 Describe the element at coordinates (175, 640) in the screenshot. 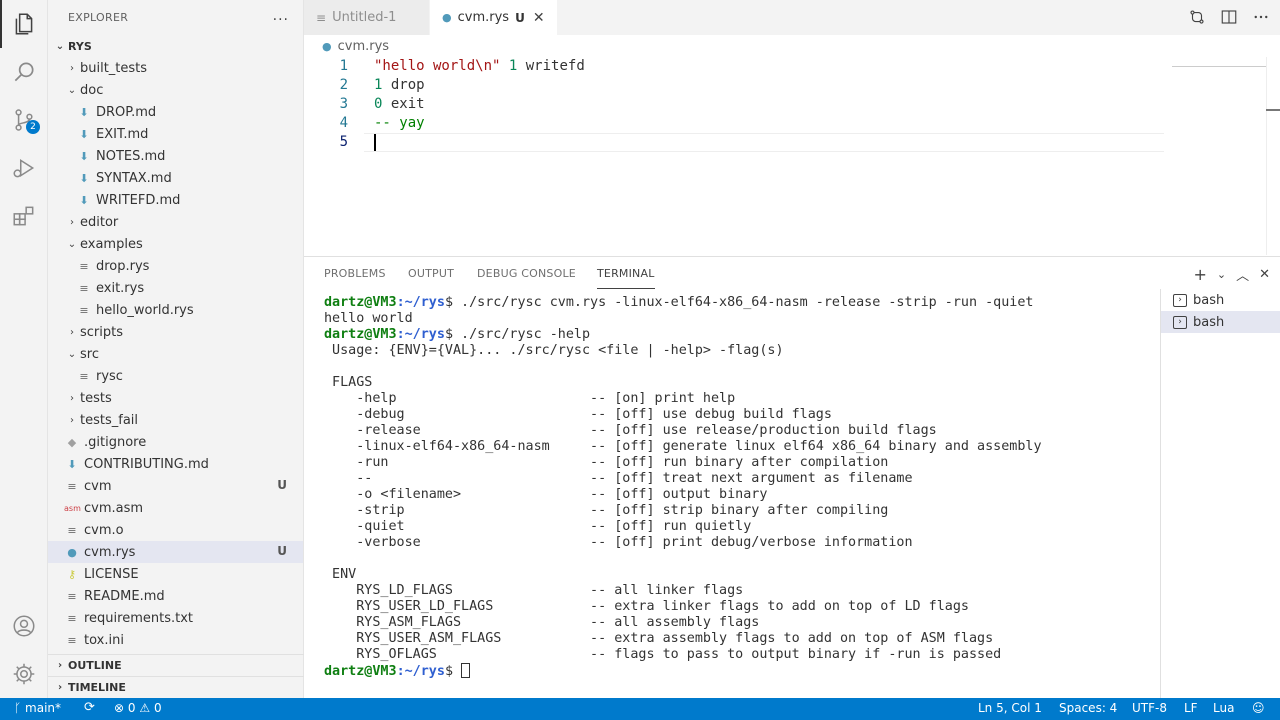

I see `file-item: ≡ tox.ini` at that location.